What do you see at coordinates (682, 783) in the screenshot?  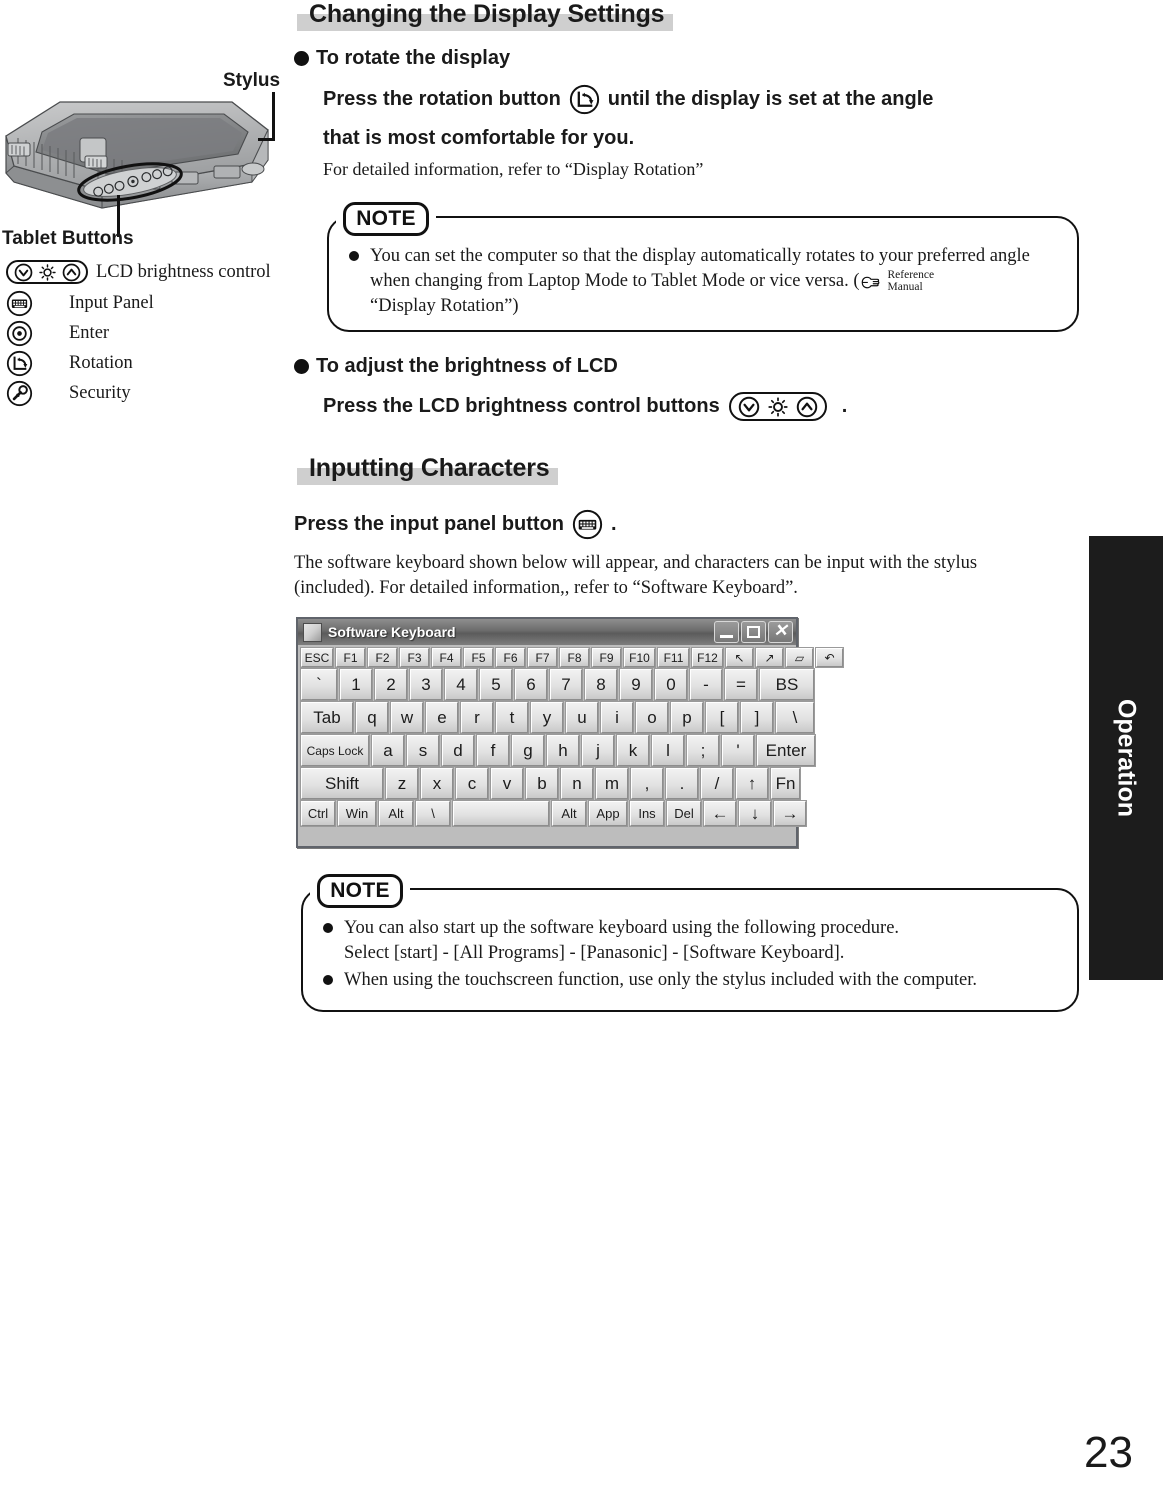 I see `key-.: .` at bounding box center [682, 783].